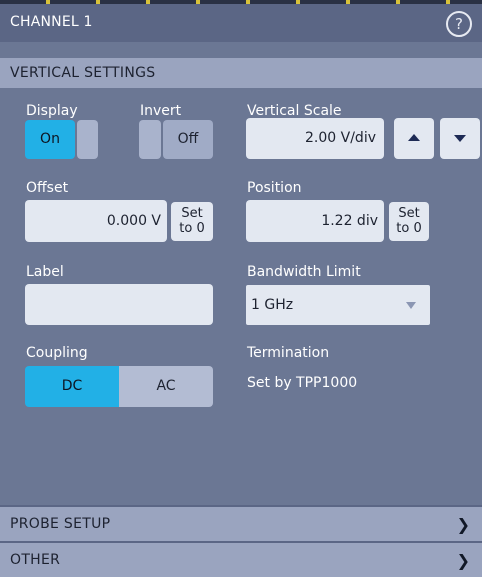 The height and width of the screenshot is (577, 486). I want to click on offset-field: 0.000 V, so click(96, 221).